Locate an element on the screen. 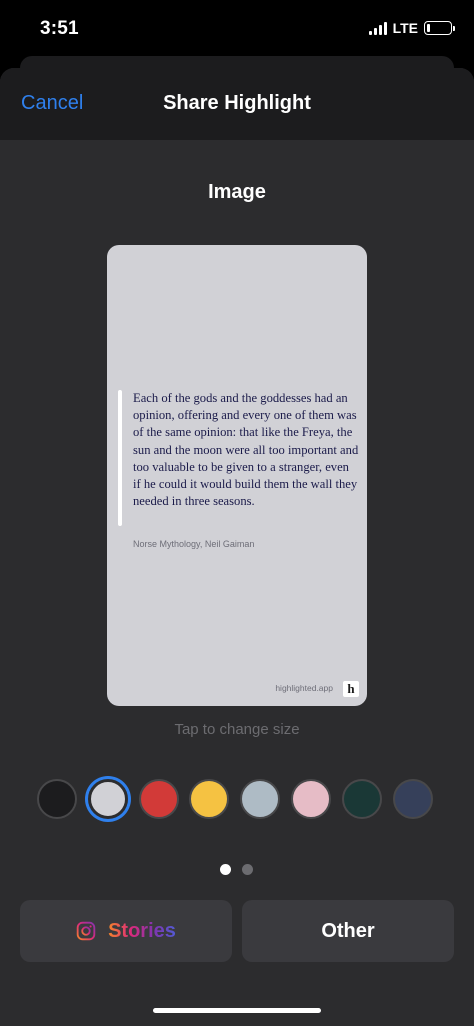  quote-bar is located at coordinates (120, 458).